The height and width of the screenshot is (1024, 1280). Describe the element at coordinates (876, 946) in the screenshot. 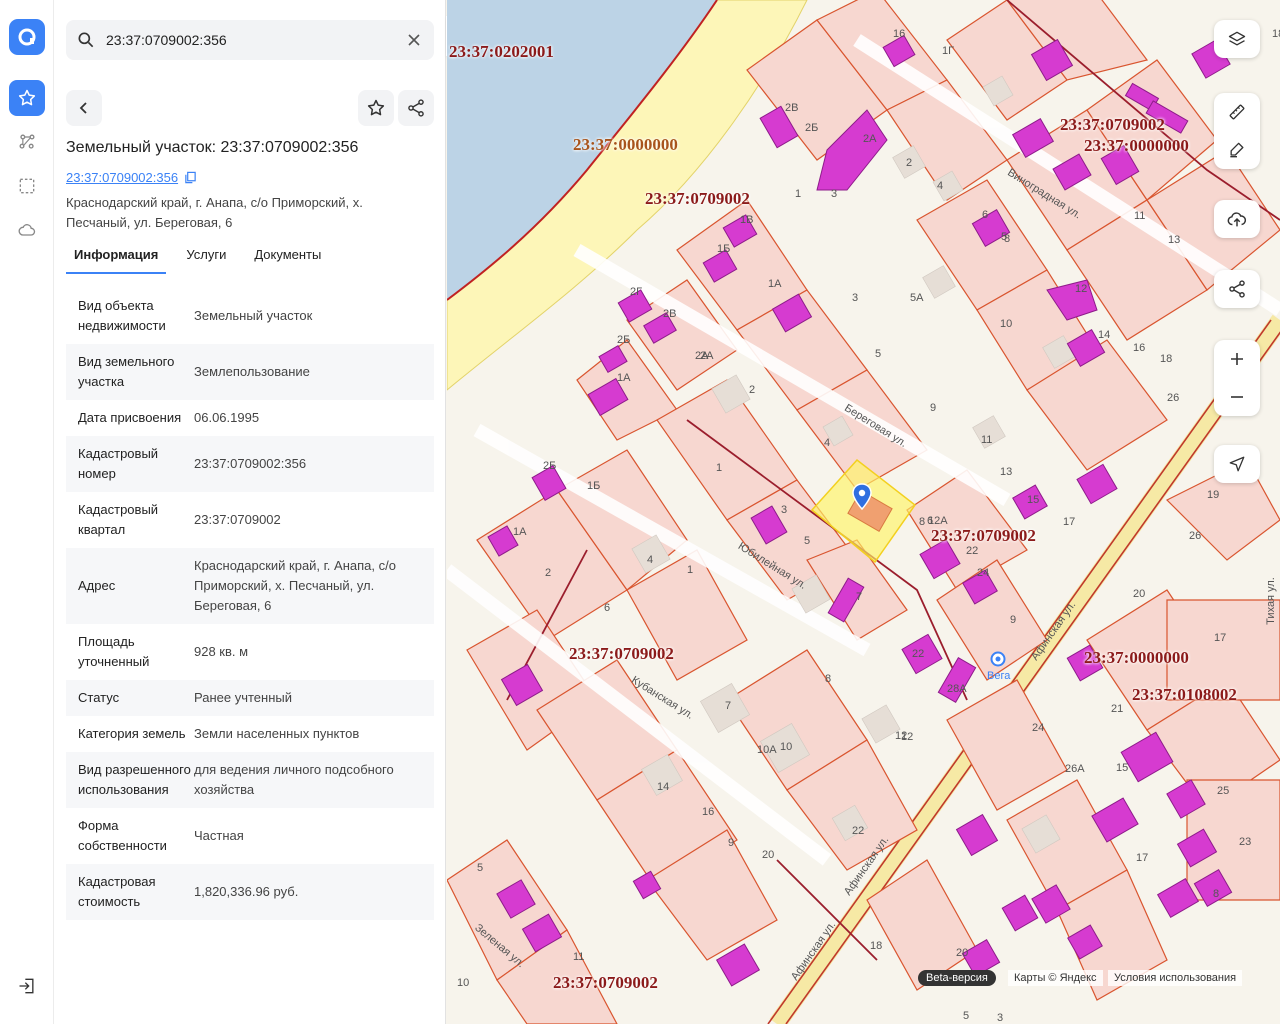

I see `house-number: 18` at that location.